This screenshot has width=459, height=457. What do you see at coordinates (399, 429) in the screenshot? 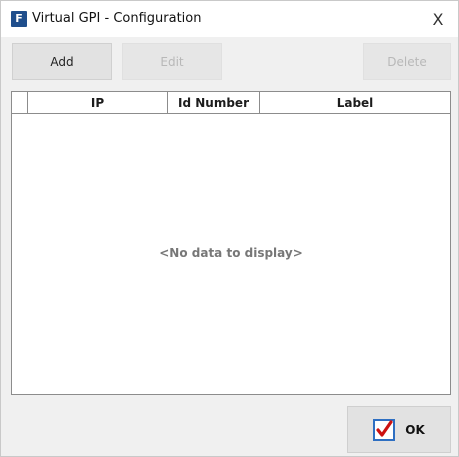
I see `ok-button: OK` at bounding box center [399, 429].